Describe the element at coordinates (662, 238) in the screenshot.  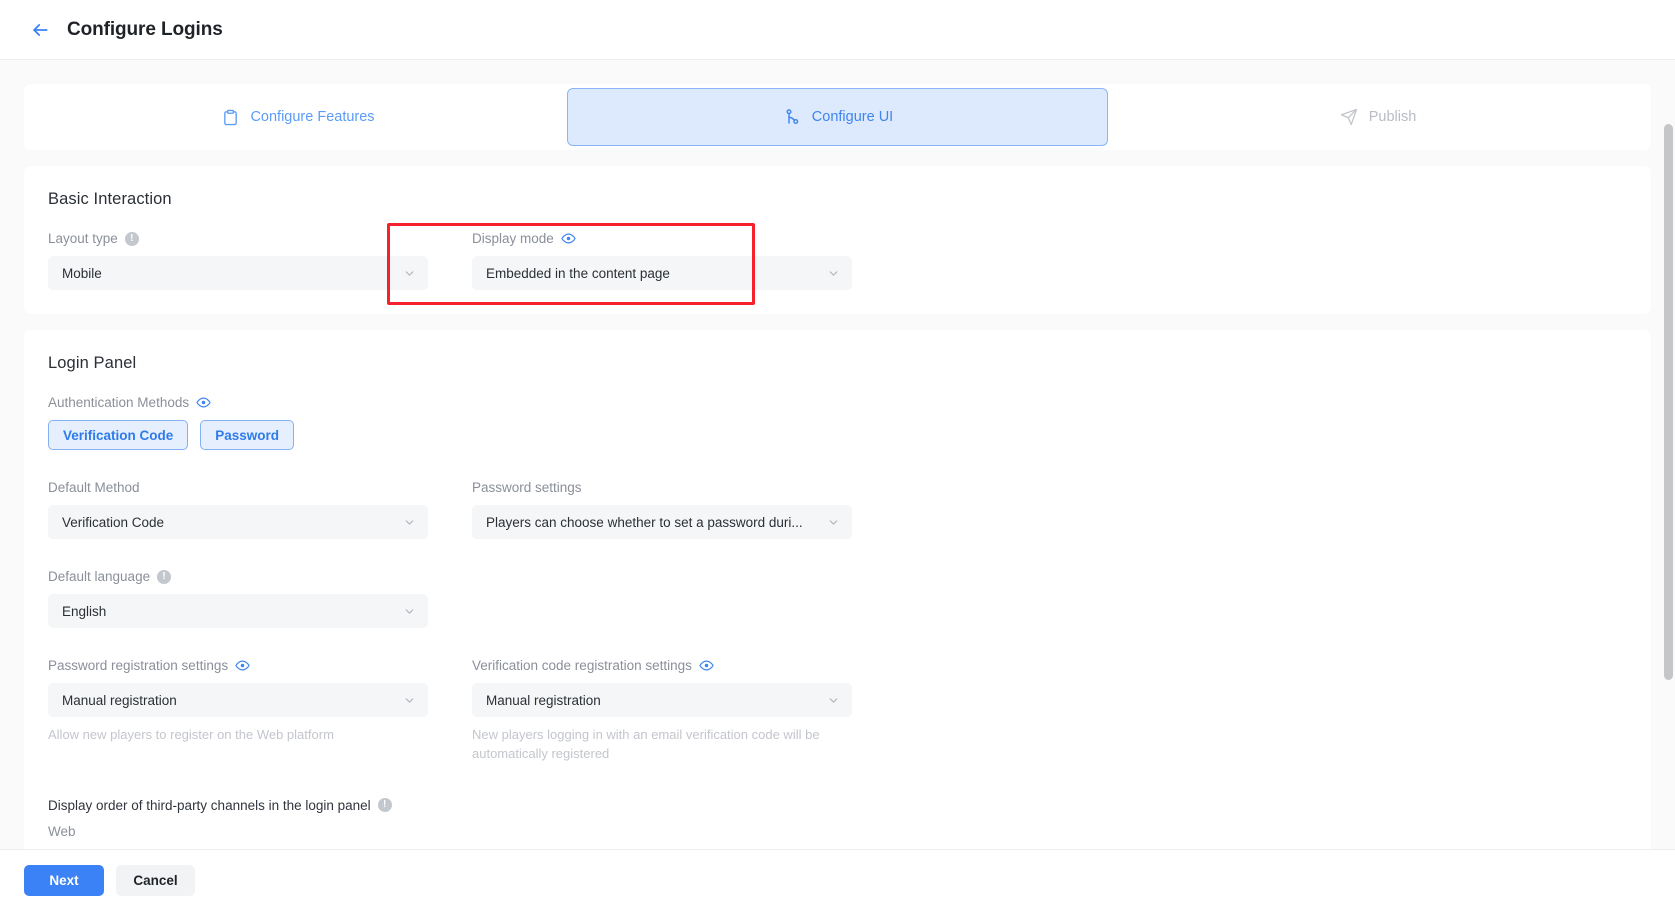
I see `display-mode-label: Display mode` at that location.